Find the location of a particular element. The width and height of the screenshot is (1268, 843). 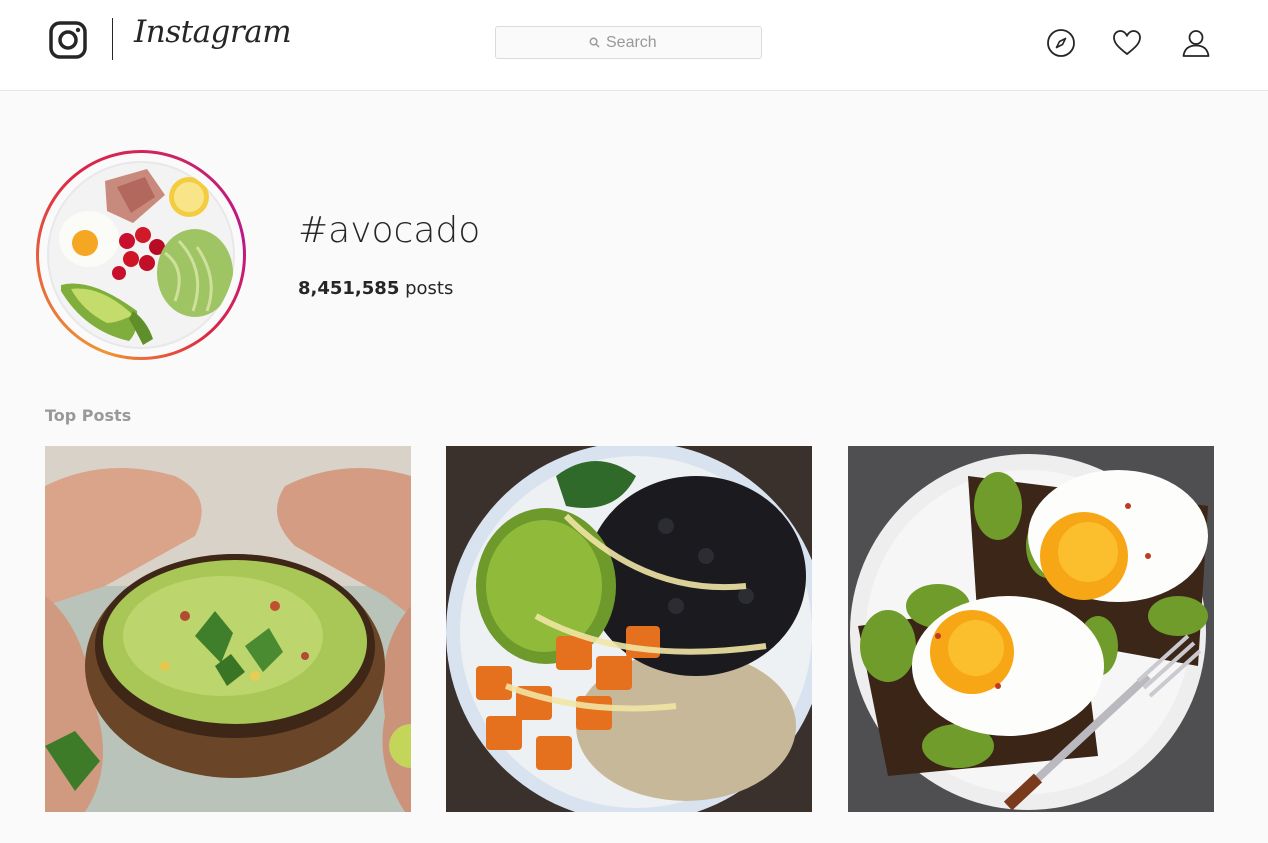

guacamole-bowl-image is located at coordinates (228, 629).